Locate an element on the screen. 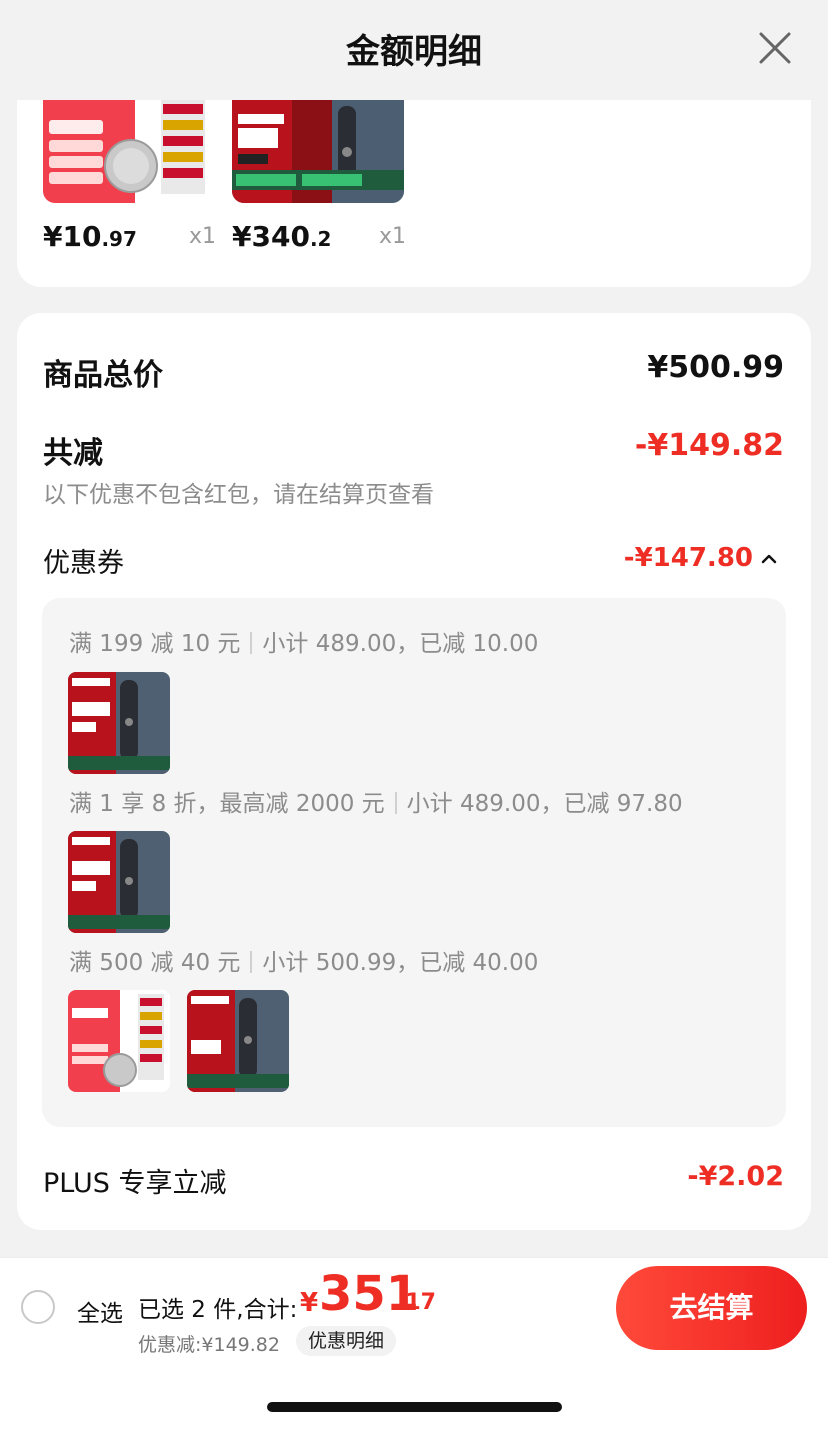 The height and width of the screenshot is (1430, 828). total-price-dec: .17 is located at coordinates (416, 1302).